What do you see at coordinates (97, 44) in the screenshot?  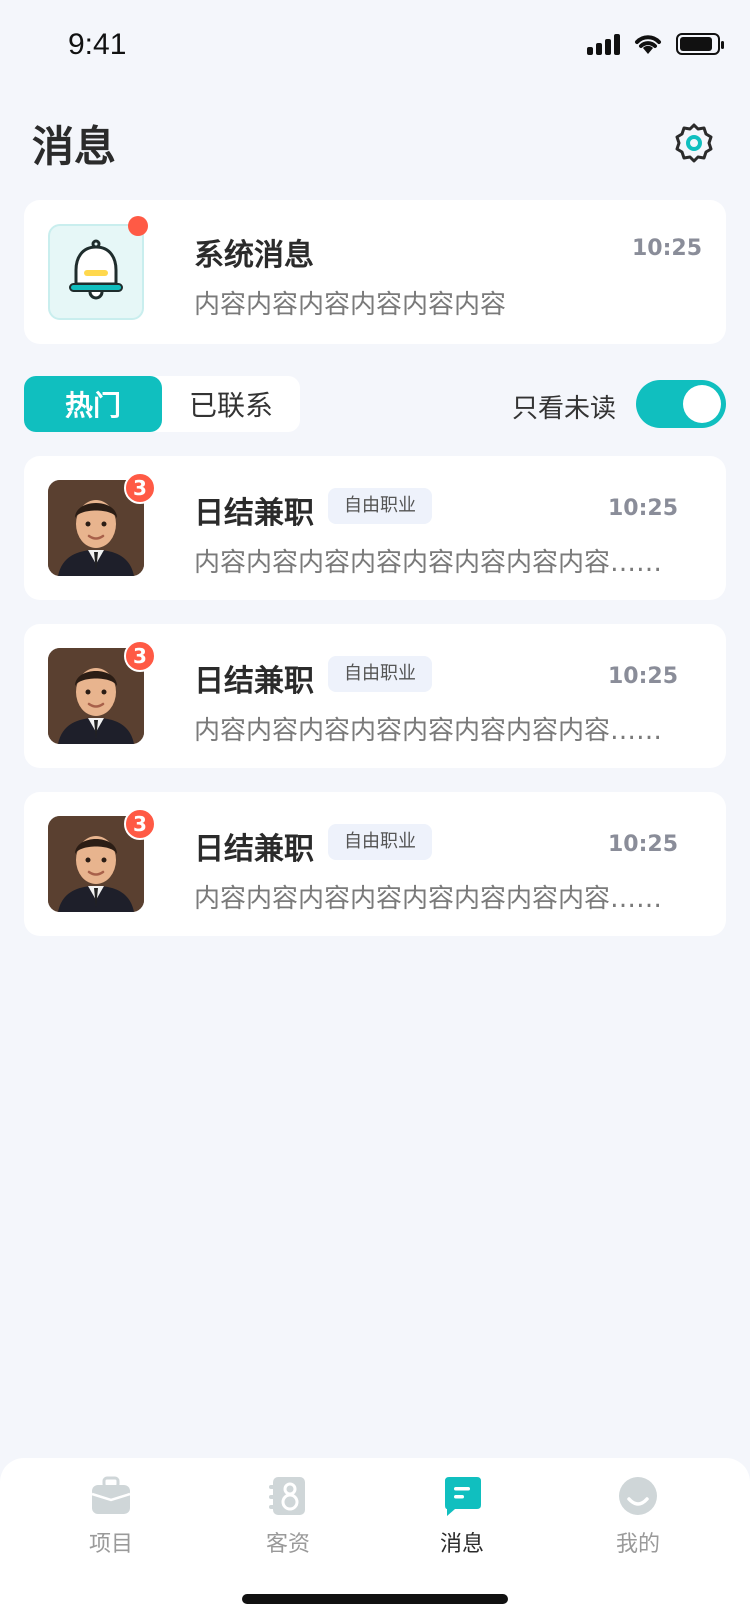 I see `status-time: 9:41` at bounding box center [97, 44].